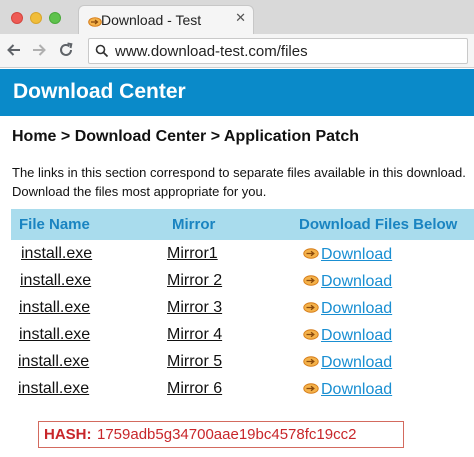 The image size is (474, 457). What do you see at coordinates (194, 389) in the screenshot?
I see `mirror-link: Mirror 6` at bounding box center [194, 389].